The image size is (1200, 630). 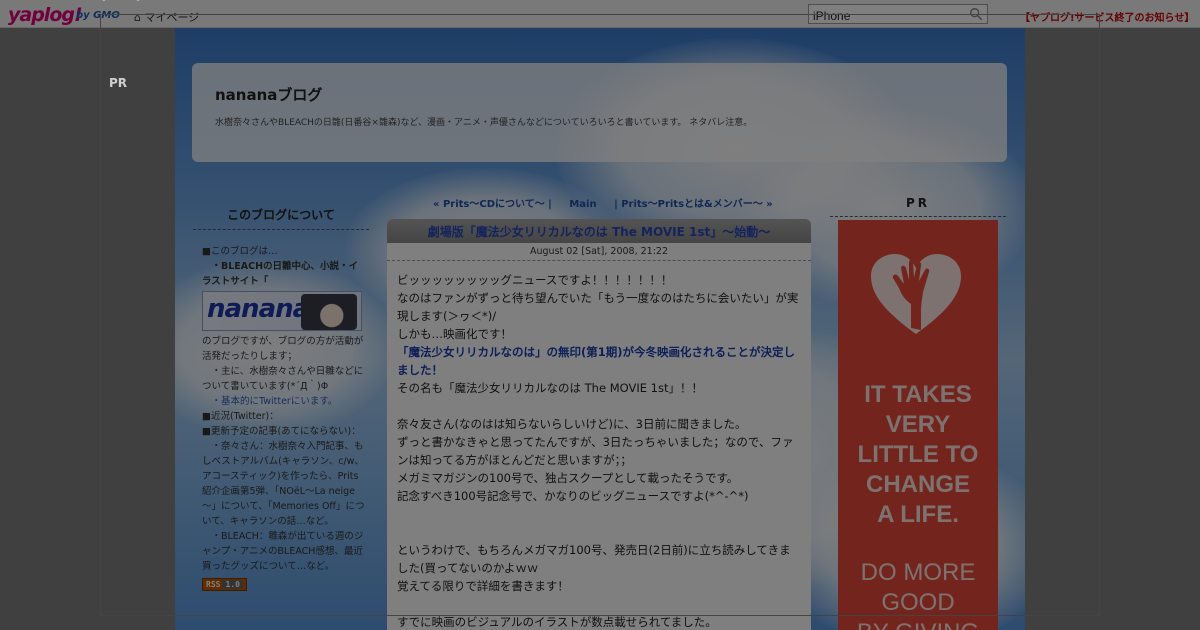 What do you see at coordinates (123, 6) in the screenshot?
I see `close-icon` at bounding box center [123, 6].